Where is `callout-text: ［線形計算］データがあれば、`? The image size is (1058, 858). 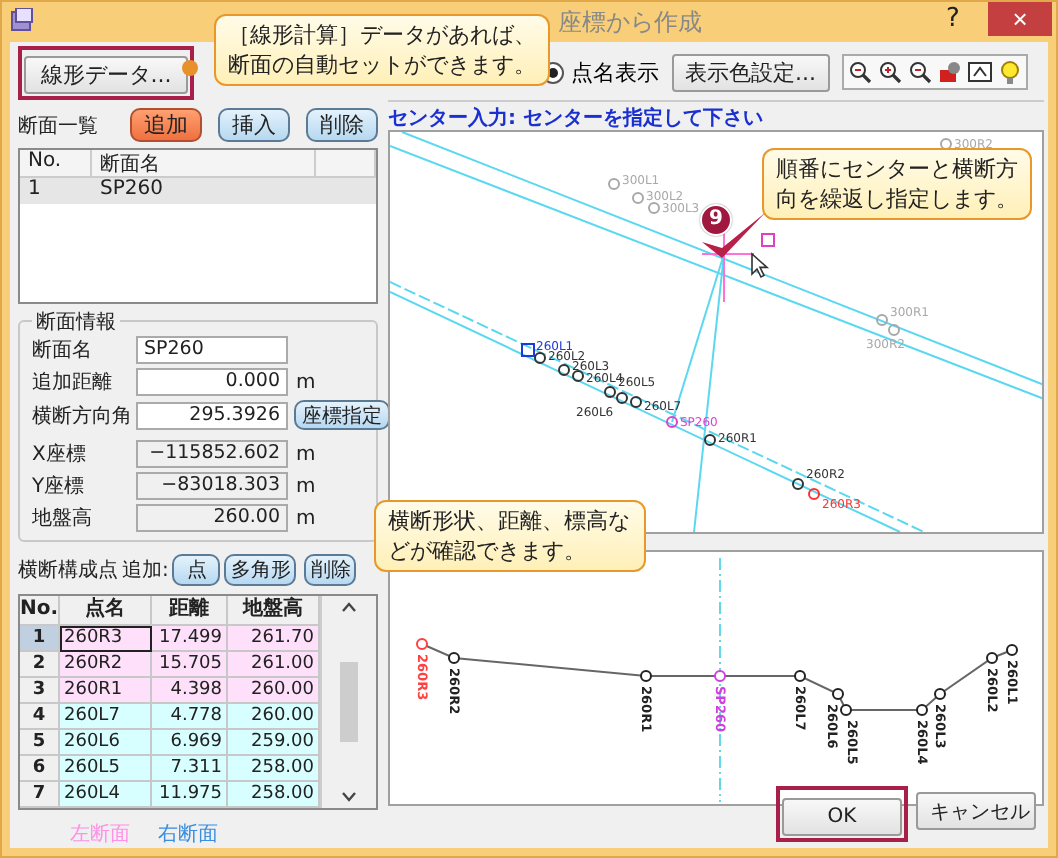
callout-text: ［線形計算］データがあれば、 is located at coordinates (382, 35).